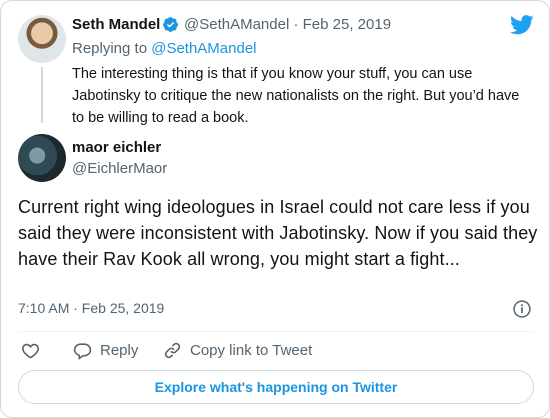  I want to click on info-icon, so click(522, 309).